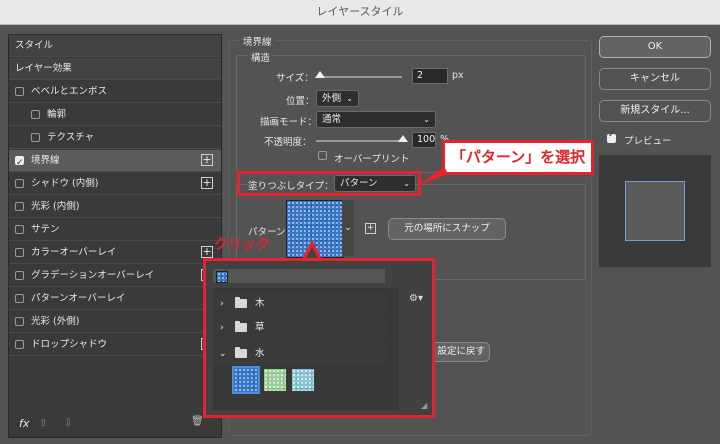 Image resolution: width=720 pixels, height=444 pixels. Describe the element at coordinates (376, 119) in the screenshot. I see `blend-mode-select: 通常 ⌄` at that location.